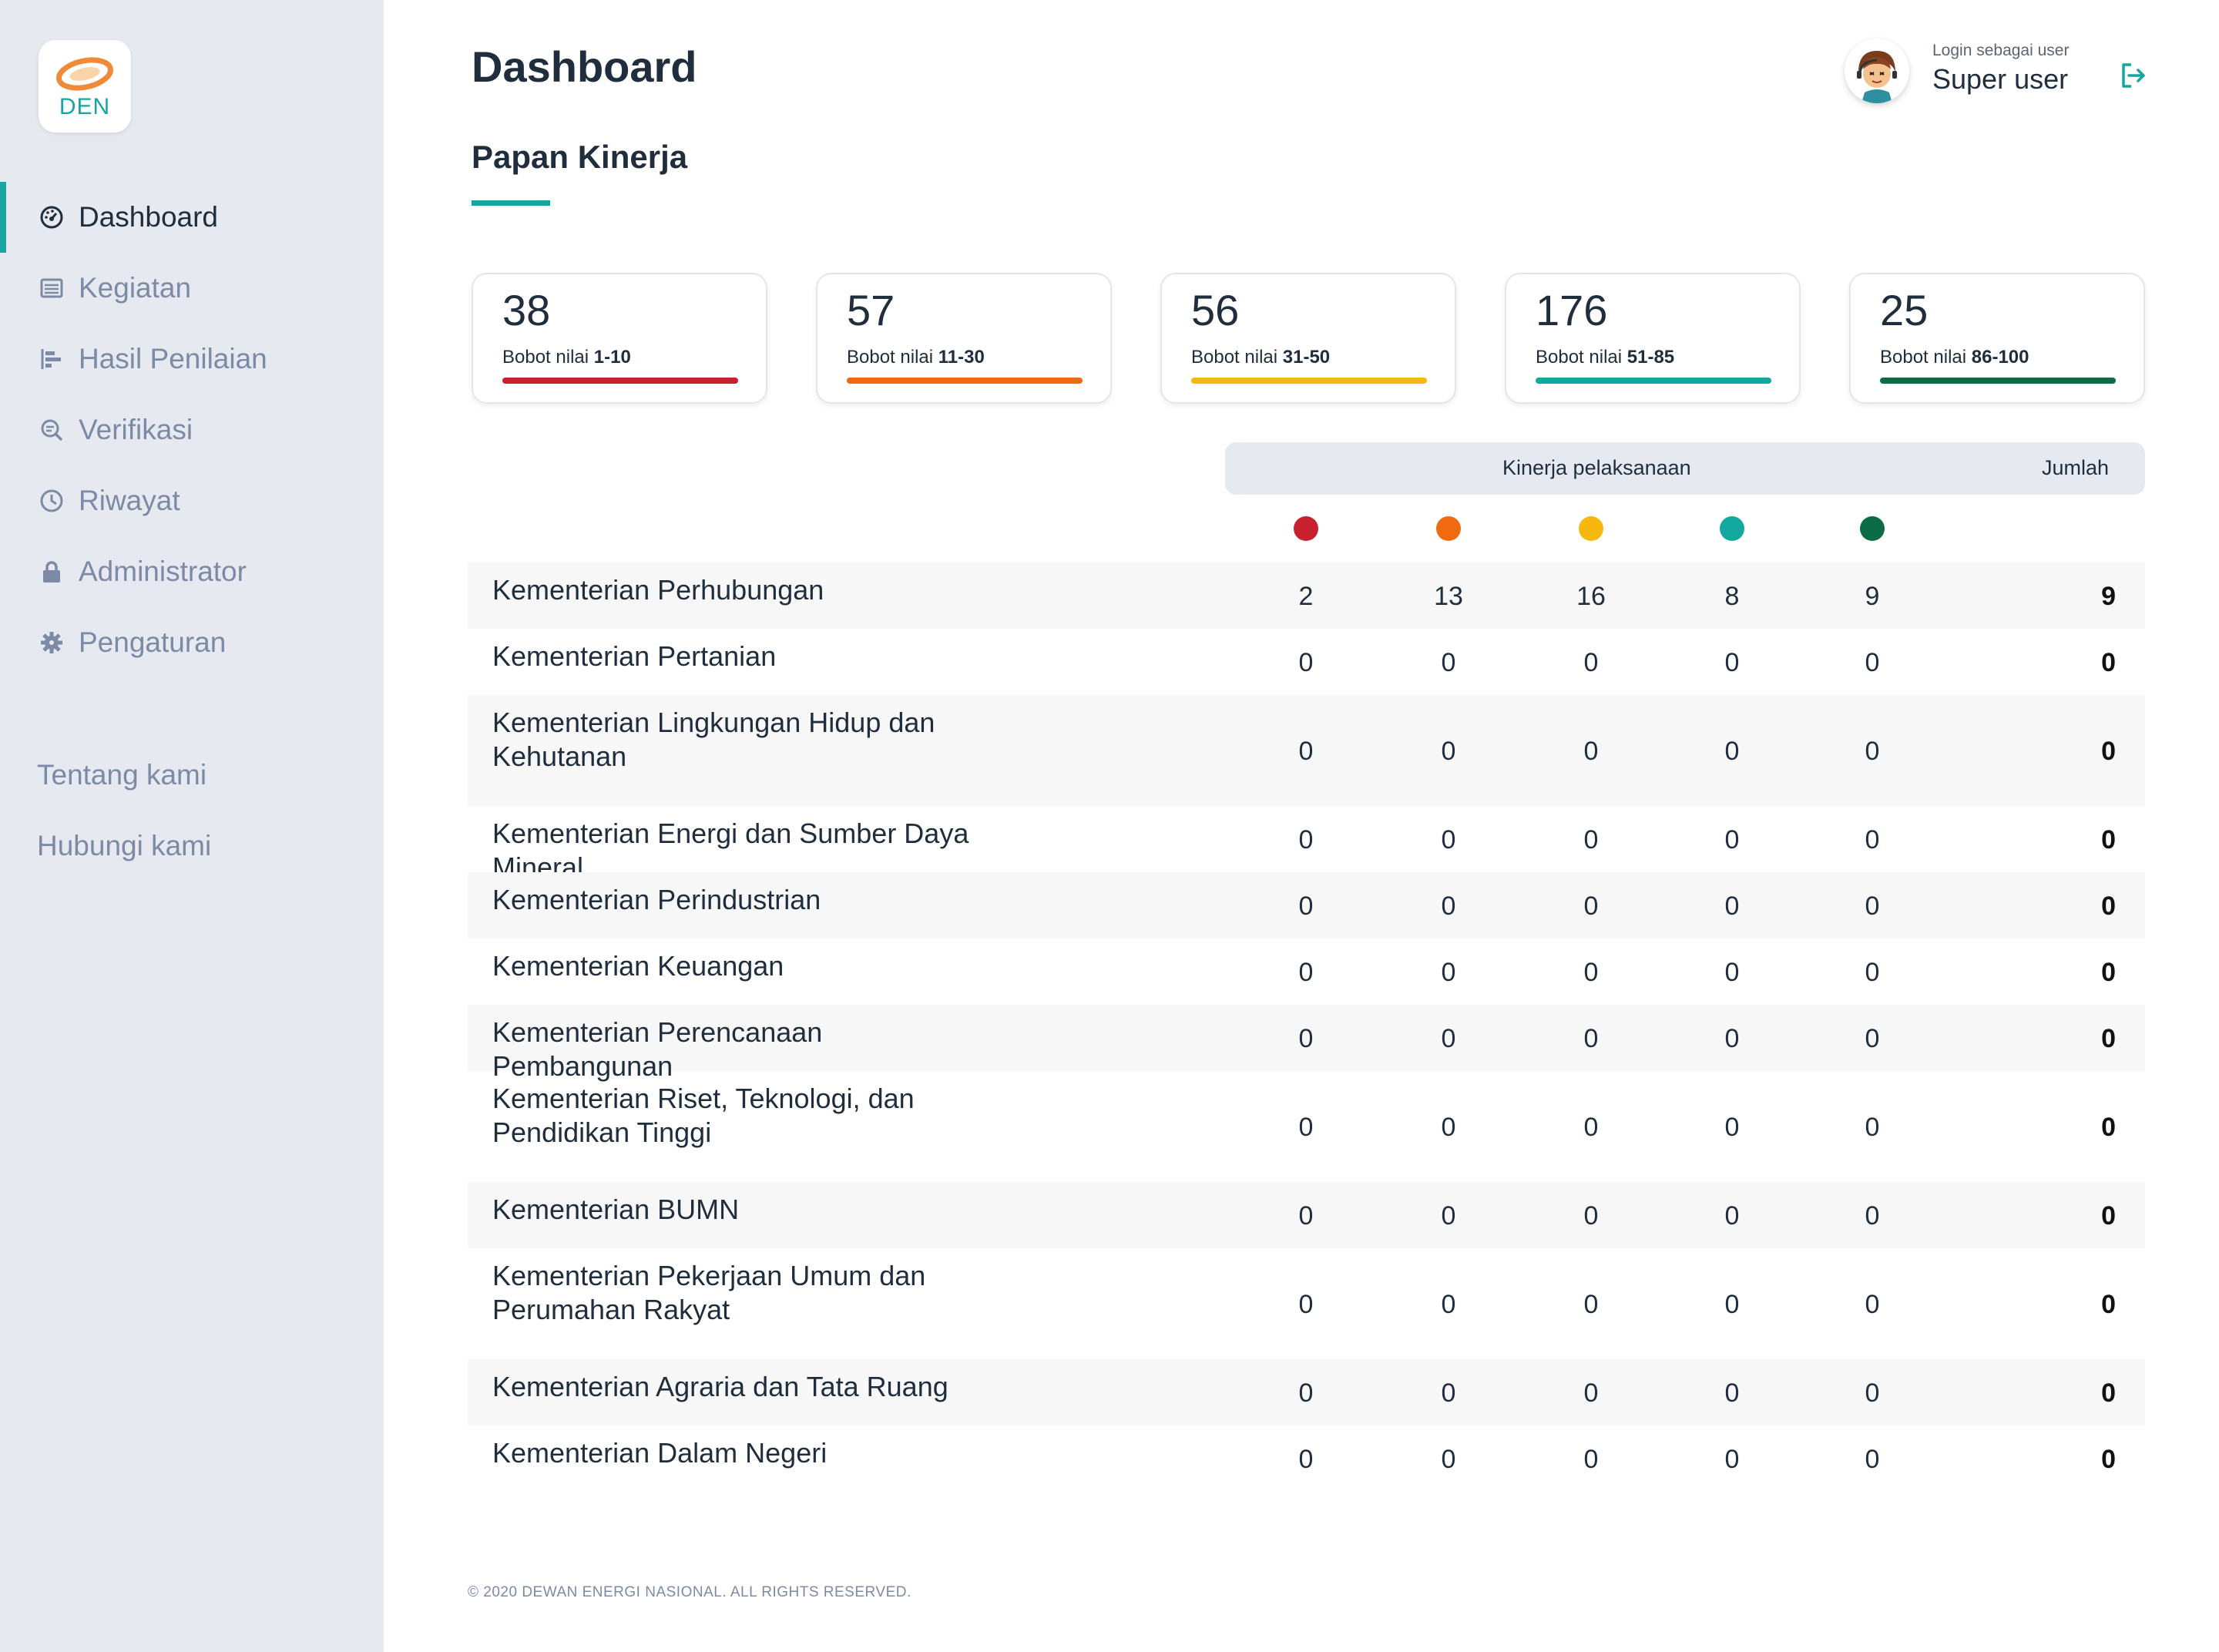 This screenshot has width=2219, height=1652. I want to click on card-label: Bobot nilai 51-85, so click(1605, 357).